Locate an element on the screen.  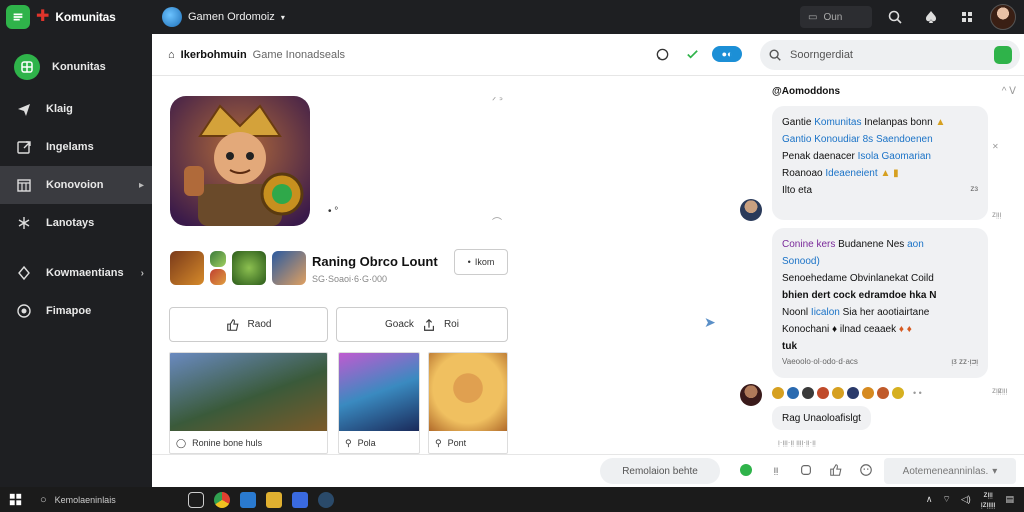
sidebar-item-community: Konunitas is located at coordinates (76, 67).